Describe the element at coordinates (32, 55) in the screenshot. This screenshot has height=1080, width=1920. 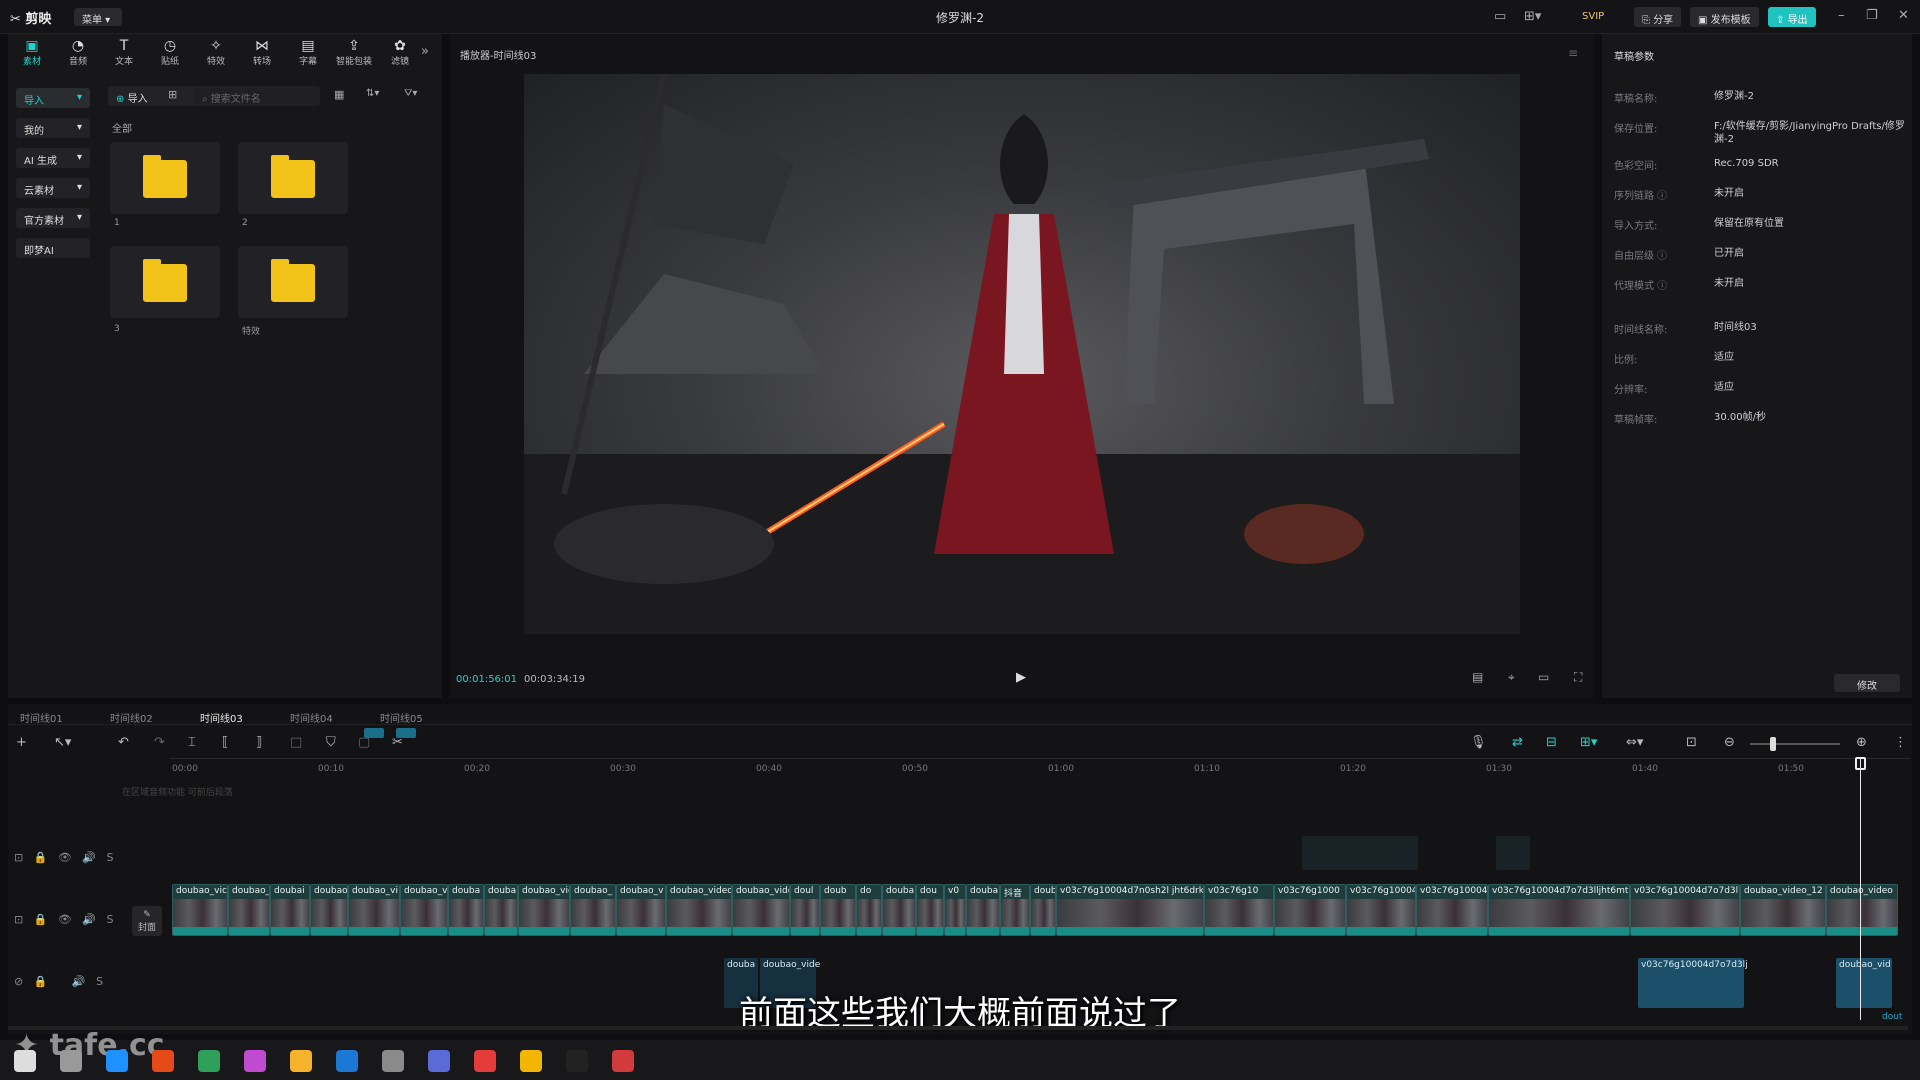
I see `tool-media: ▣ 素材` at that location.